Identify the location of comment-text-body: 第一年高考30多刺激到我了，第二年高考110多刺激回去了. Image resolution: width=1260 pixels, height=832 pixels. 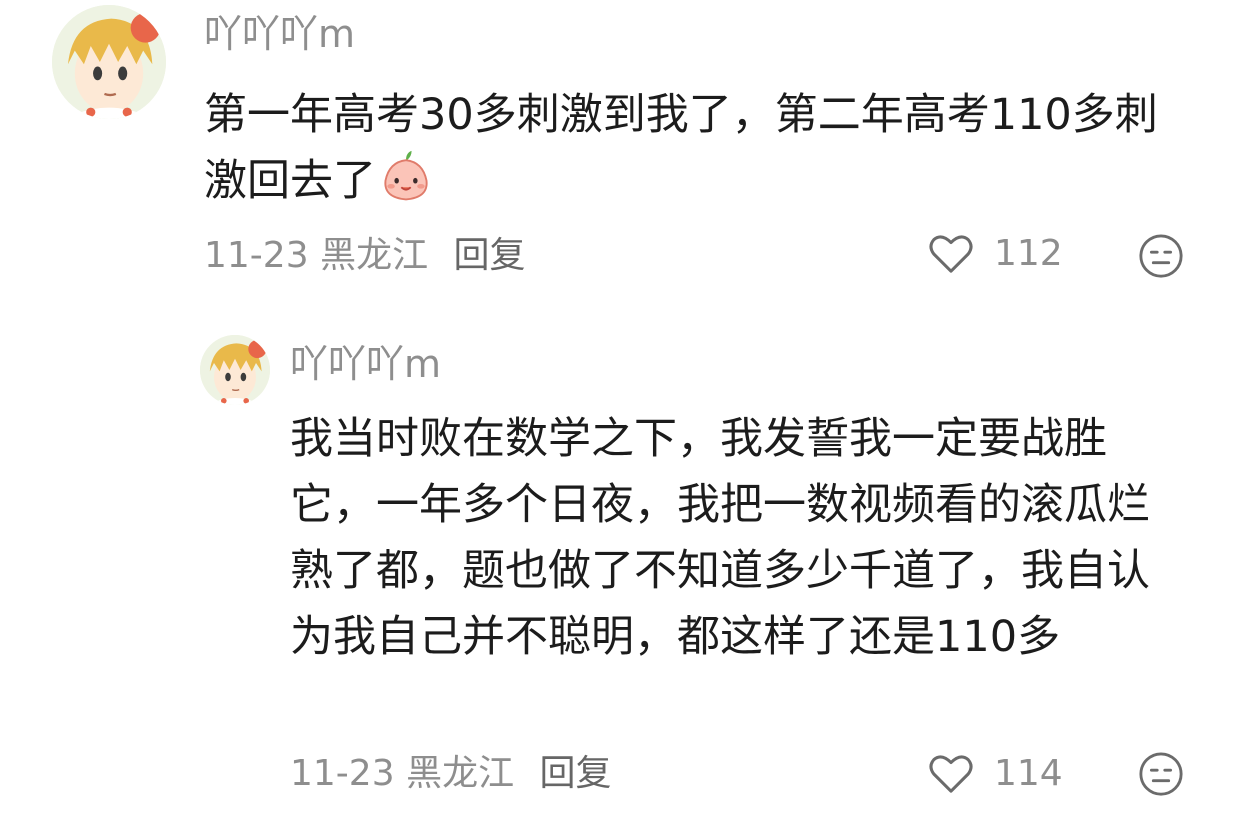
(681, 148).